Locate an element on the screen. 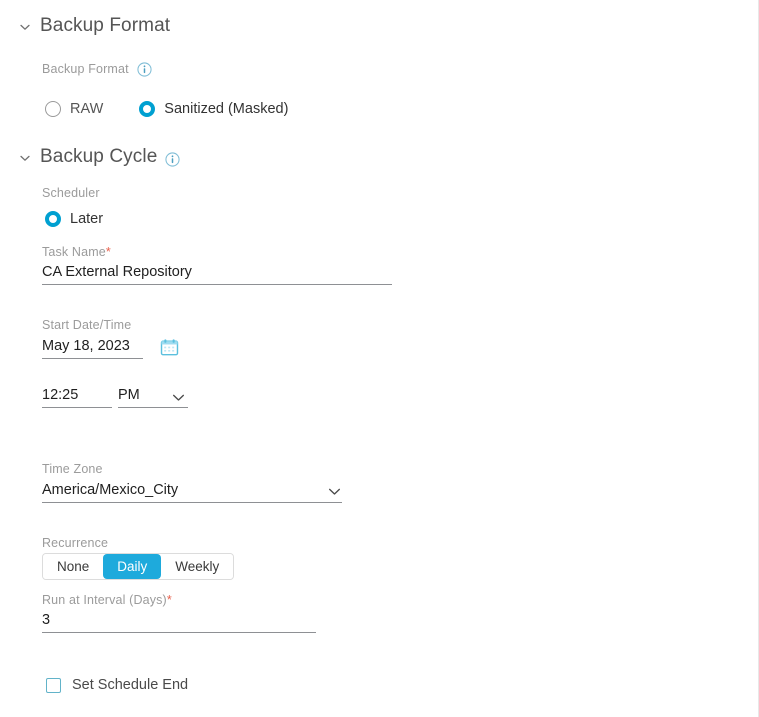  start-date-time-label: Start Date/Time is located at coordinates (87, 325).